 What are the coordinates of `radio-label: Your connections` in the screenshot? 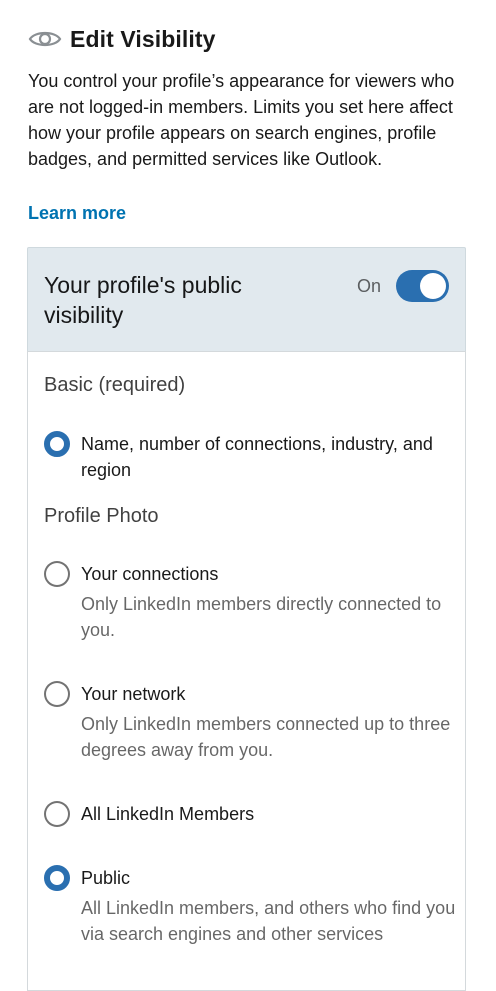 It's located at (150, 574).